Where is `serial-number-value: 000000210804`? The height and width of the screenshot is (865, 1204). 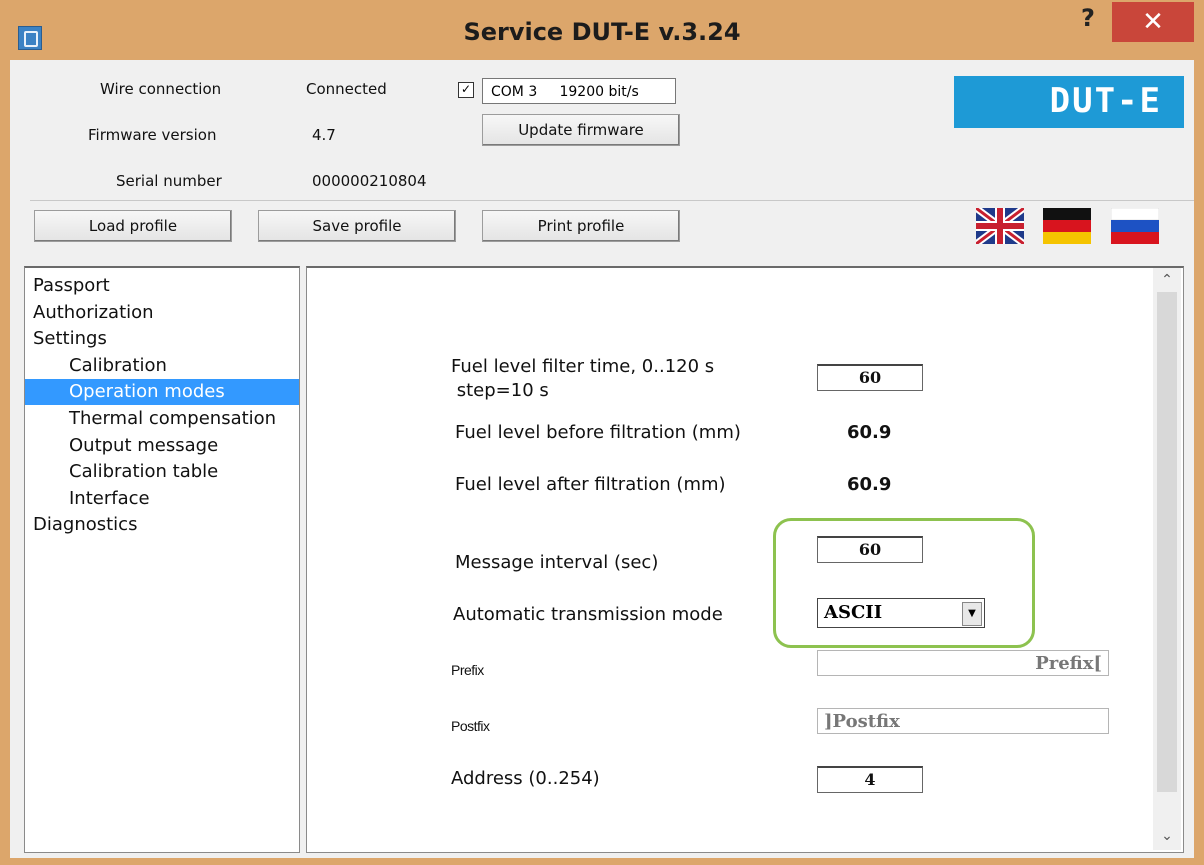
serial-number-value: 000000210804 is located at coordinates (369, 181).